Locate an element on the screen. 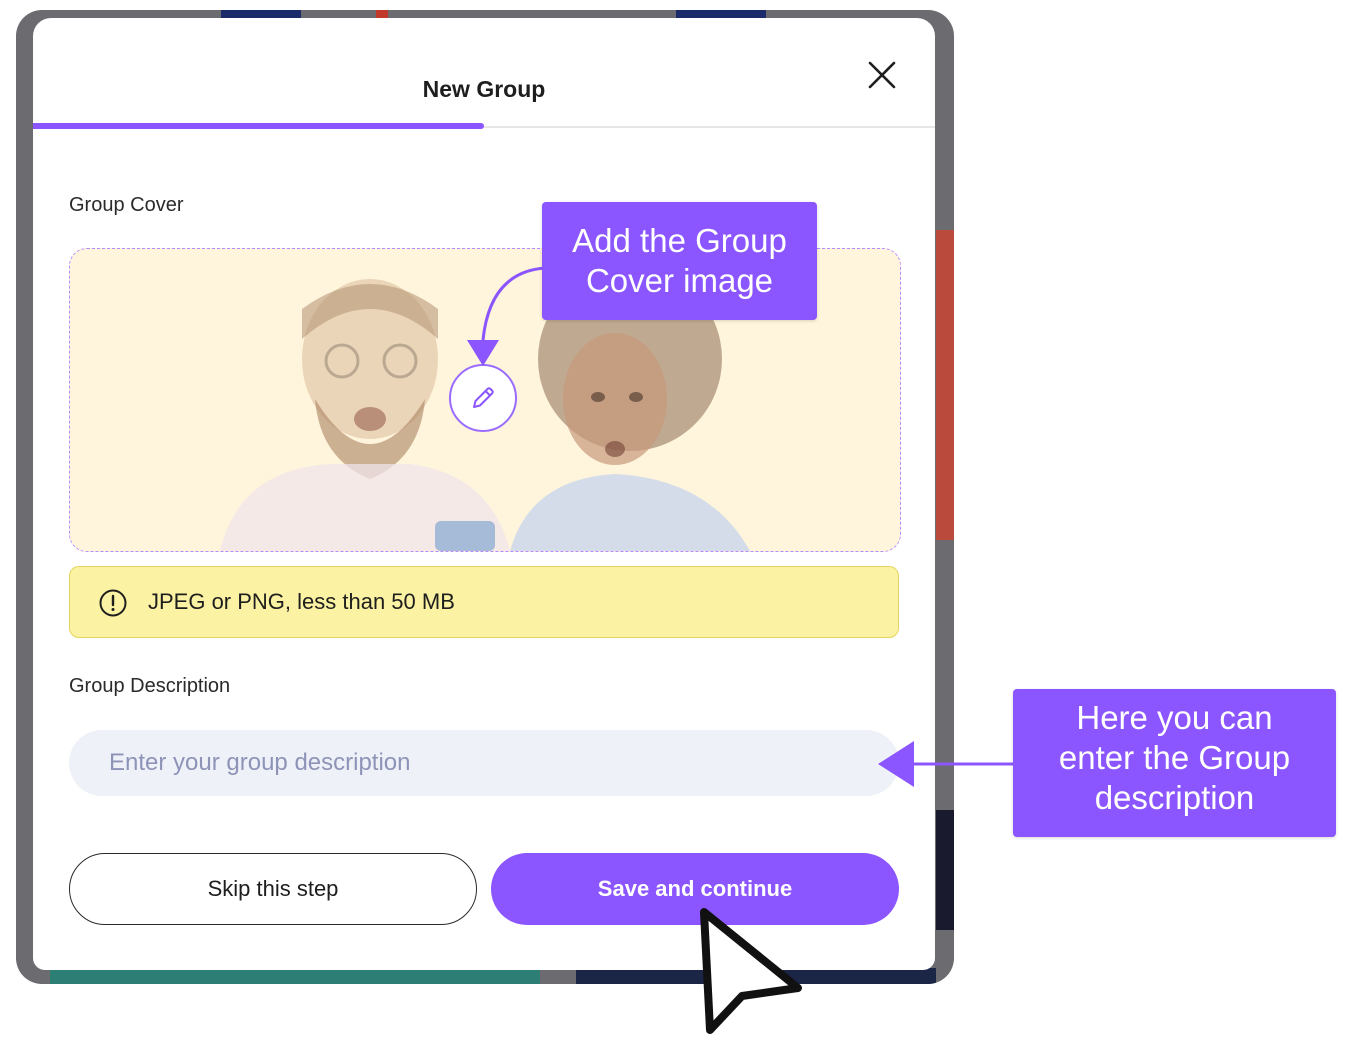 This screenshot has width=1356, height=1045. group-description-input is located at coordinates (484, 763).